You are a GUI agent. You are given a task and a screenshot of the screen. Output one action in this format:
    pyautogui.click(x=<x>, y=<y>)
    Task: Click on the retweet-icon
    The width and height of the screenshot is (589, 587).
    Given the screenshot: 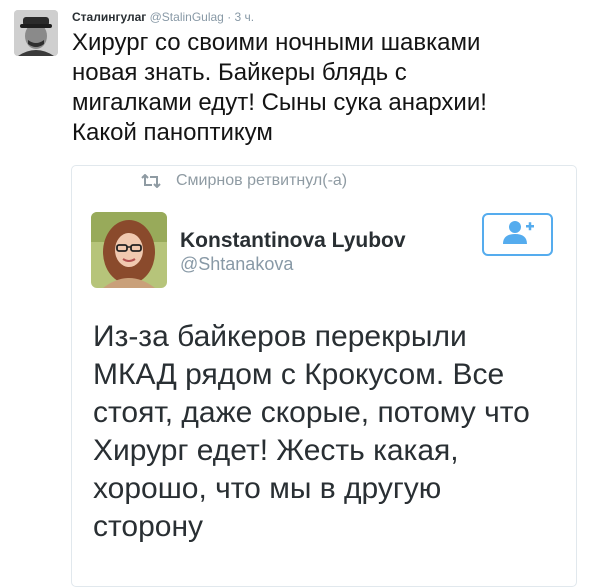 What is the action you would take?
    pyautogui.click(x=151, y=181)
    